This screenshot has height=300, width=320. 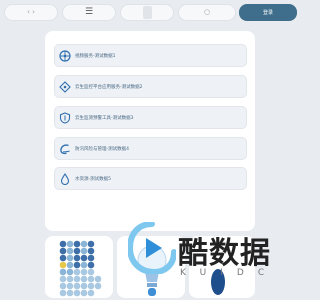 I want to click on list-item-label: 云生监控平台应用服务-测试数据2, so click(x=109, y=87).